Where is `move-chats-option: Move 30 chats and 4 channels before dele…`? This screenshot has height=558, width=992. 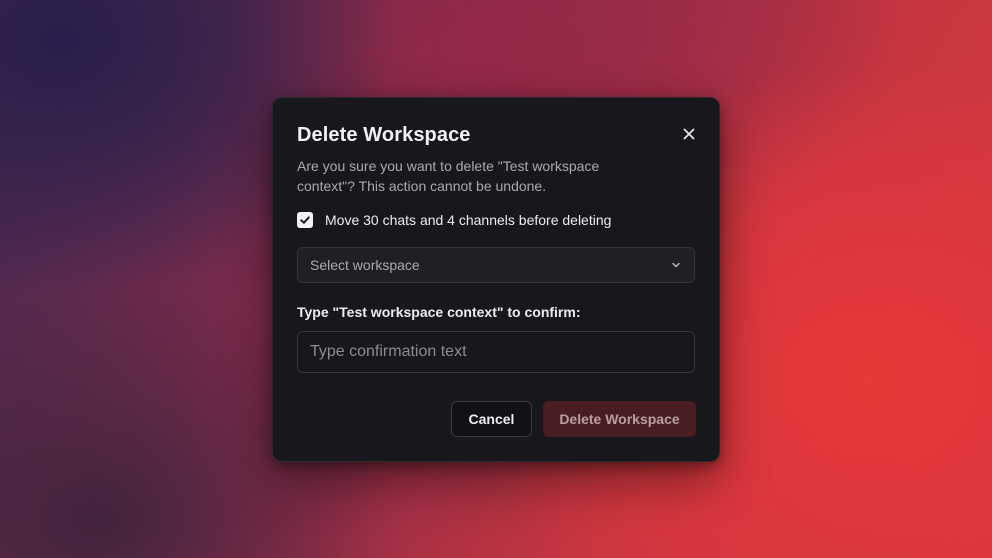 move-chats-option: Move 30 chats and 4 channels before dele… is located at coordinates (454, 220).